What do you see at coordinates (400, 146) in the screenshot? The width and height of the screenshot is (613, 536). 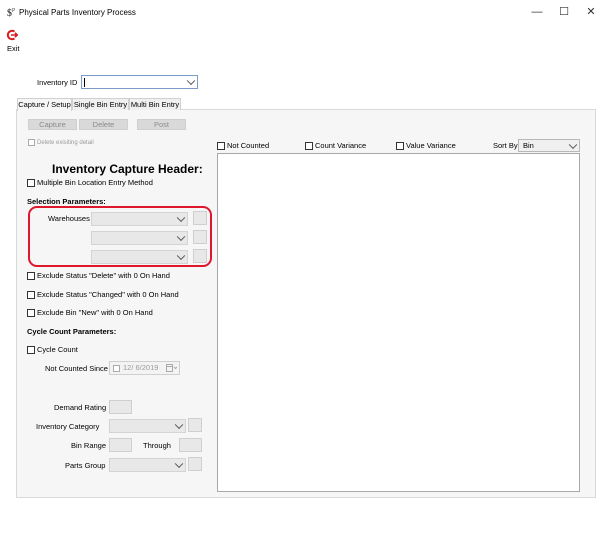 I see `value-variance-checkbox` at bounding box center [400, 146].